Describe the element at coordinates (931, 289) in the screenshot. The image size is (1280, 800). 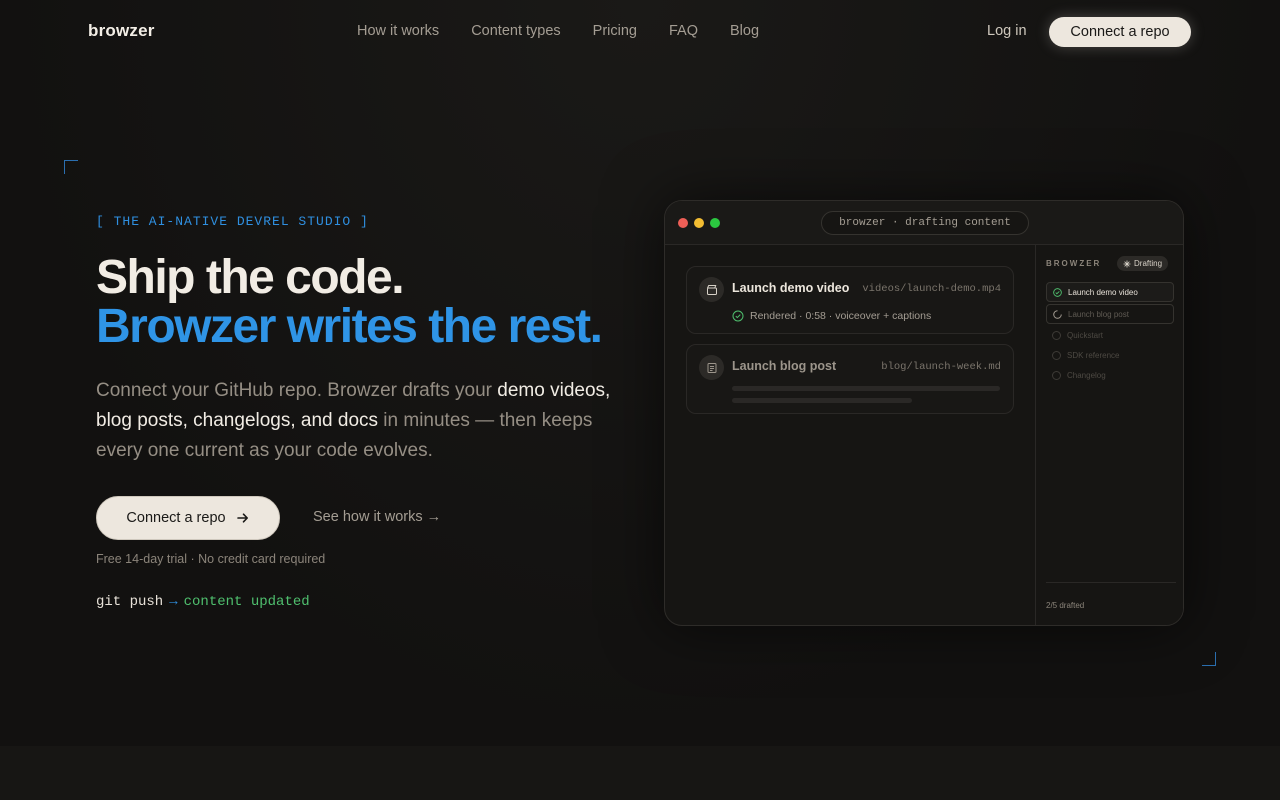
I see `card-path: videos/launch-demo.mp4` at that location.